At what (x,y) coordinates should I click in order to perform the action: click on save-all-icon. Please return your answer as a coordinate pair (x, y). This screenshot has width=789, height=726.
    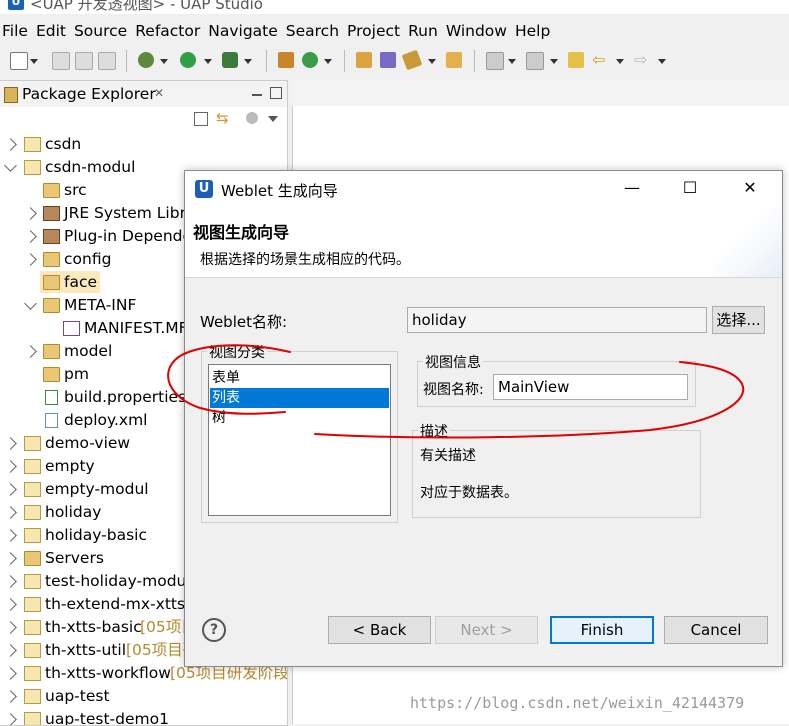
    Looking at the image, I should click on (84, 61).